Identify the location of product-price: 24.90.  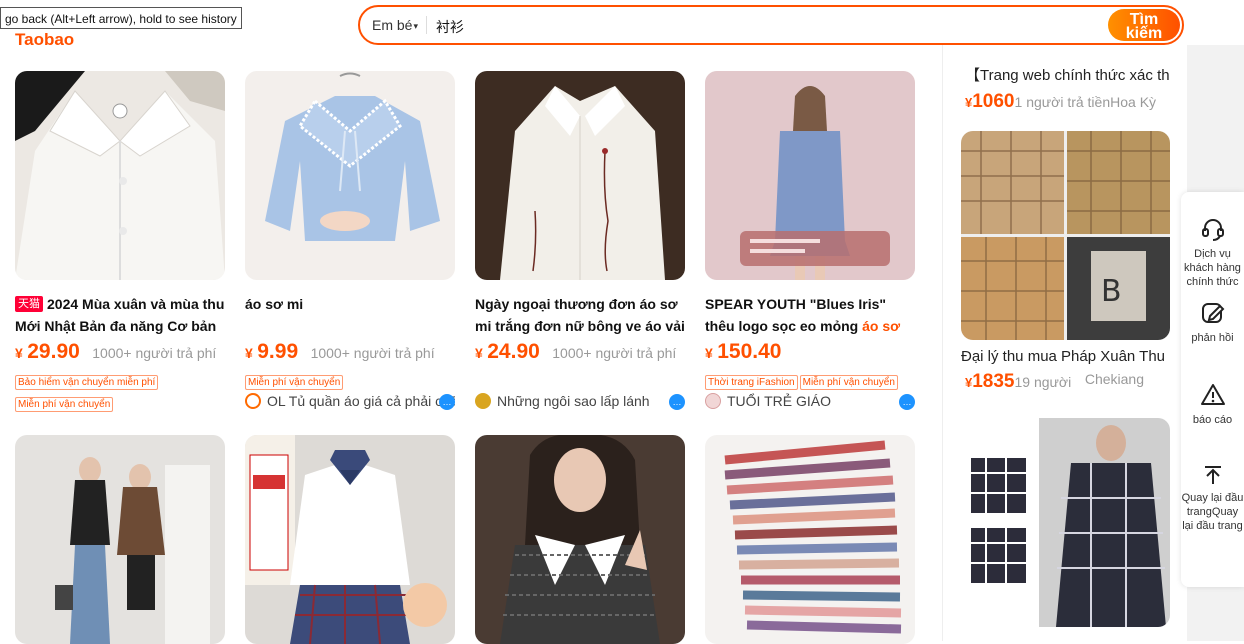
(513, 351).